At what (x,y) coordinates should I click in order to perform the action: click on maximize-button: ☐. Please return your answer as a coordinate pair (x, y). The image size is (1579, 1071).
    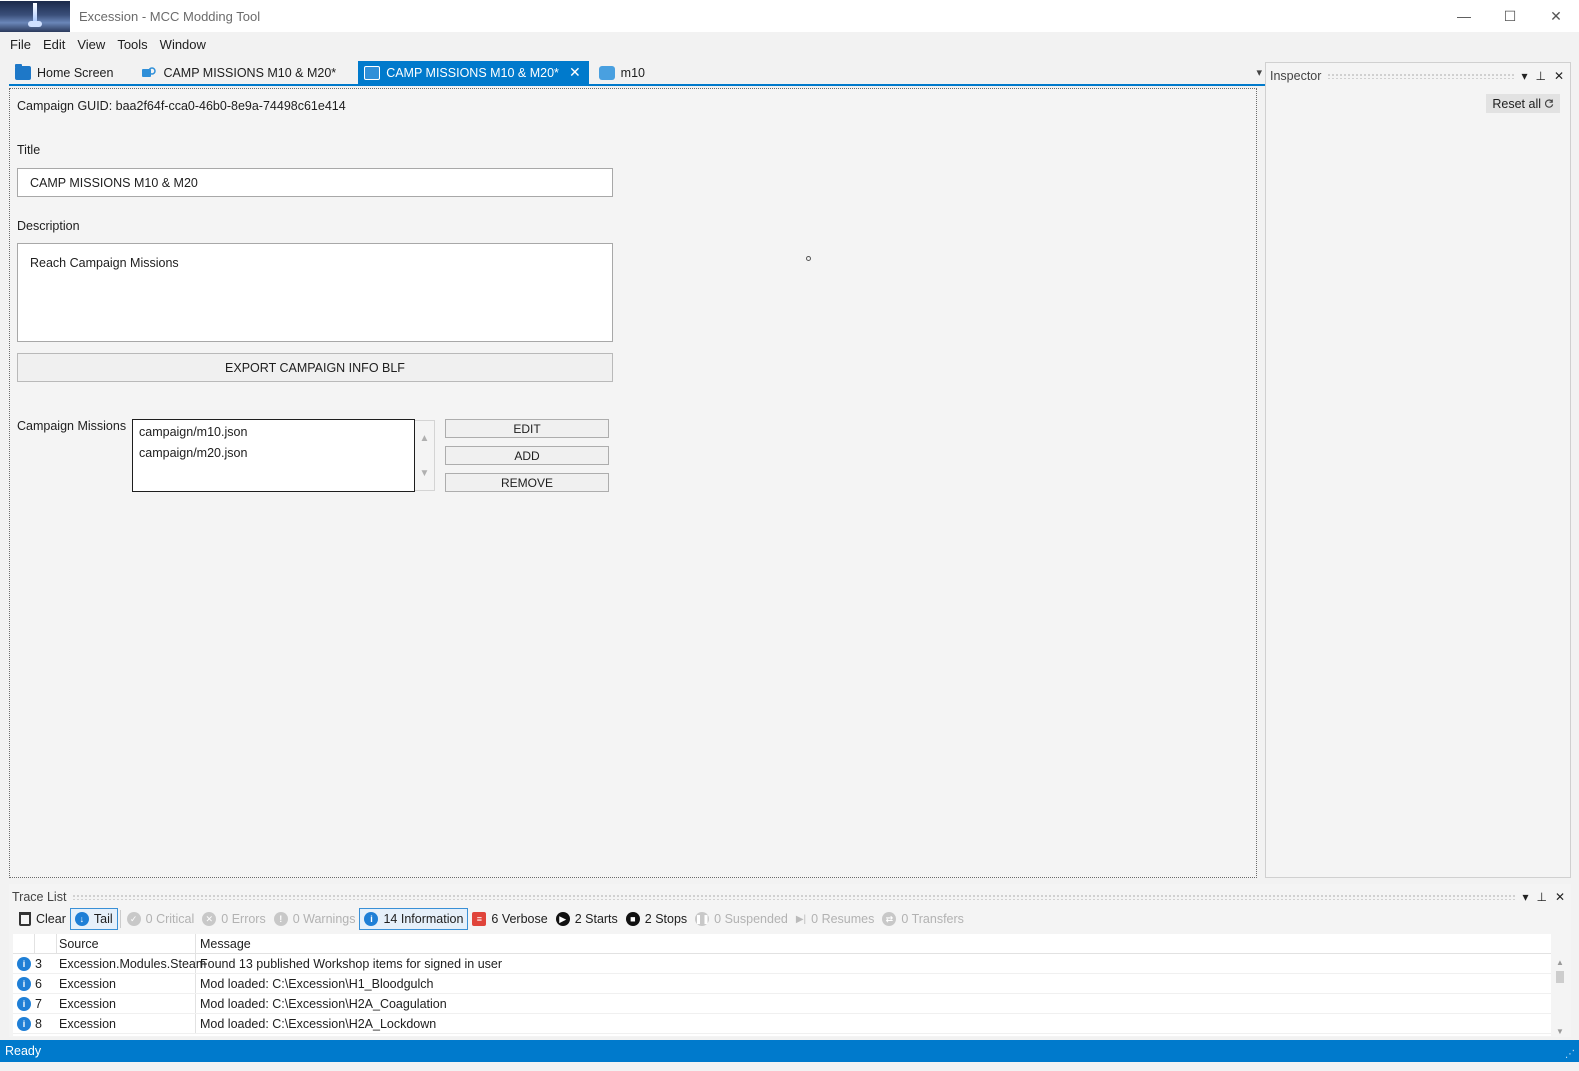
    Looking at the image, I should click on (1510, 16).